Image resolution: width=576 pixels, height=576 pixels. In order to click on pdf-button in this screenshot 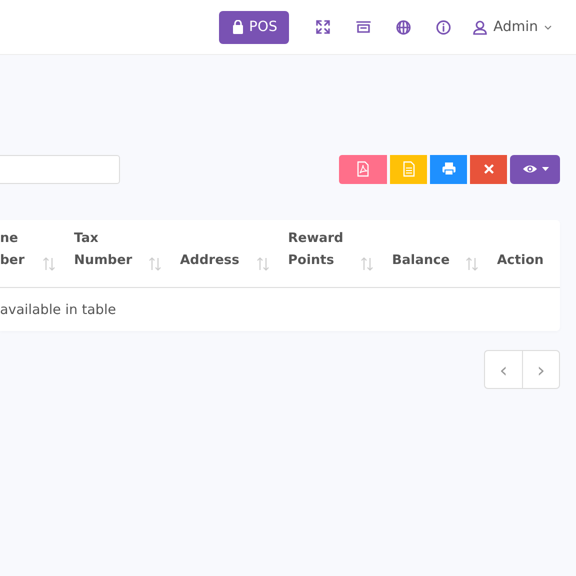, I will do `click(363, 169)`.